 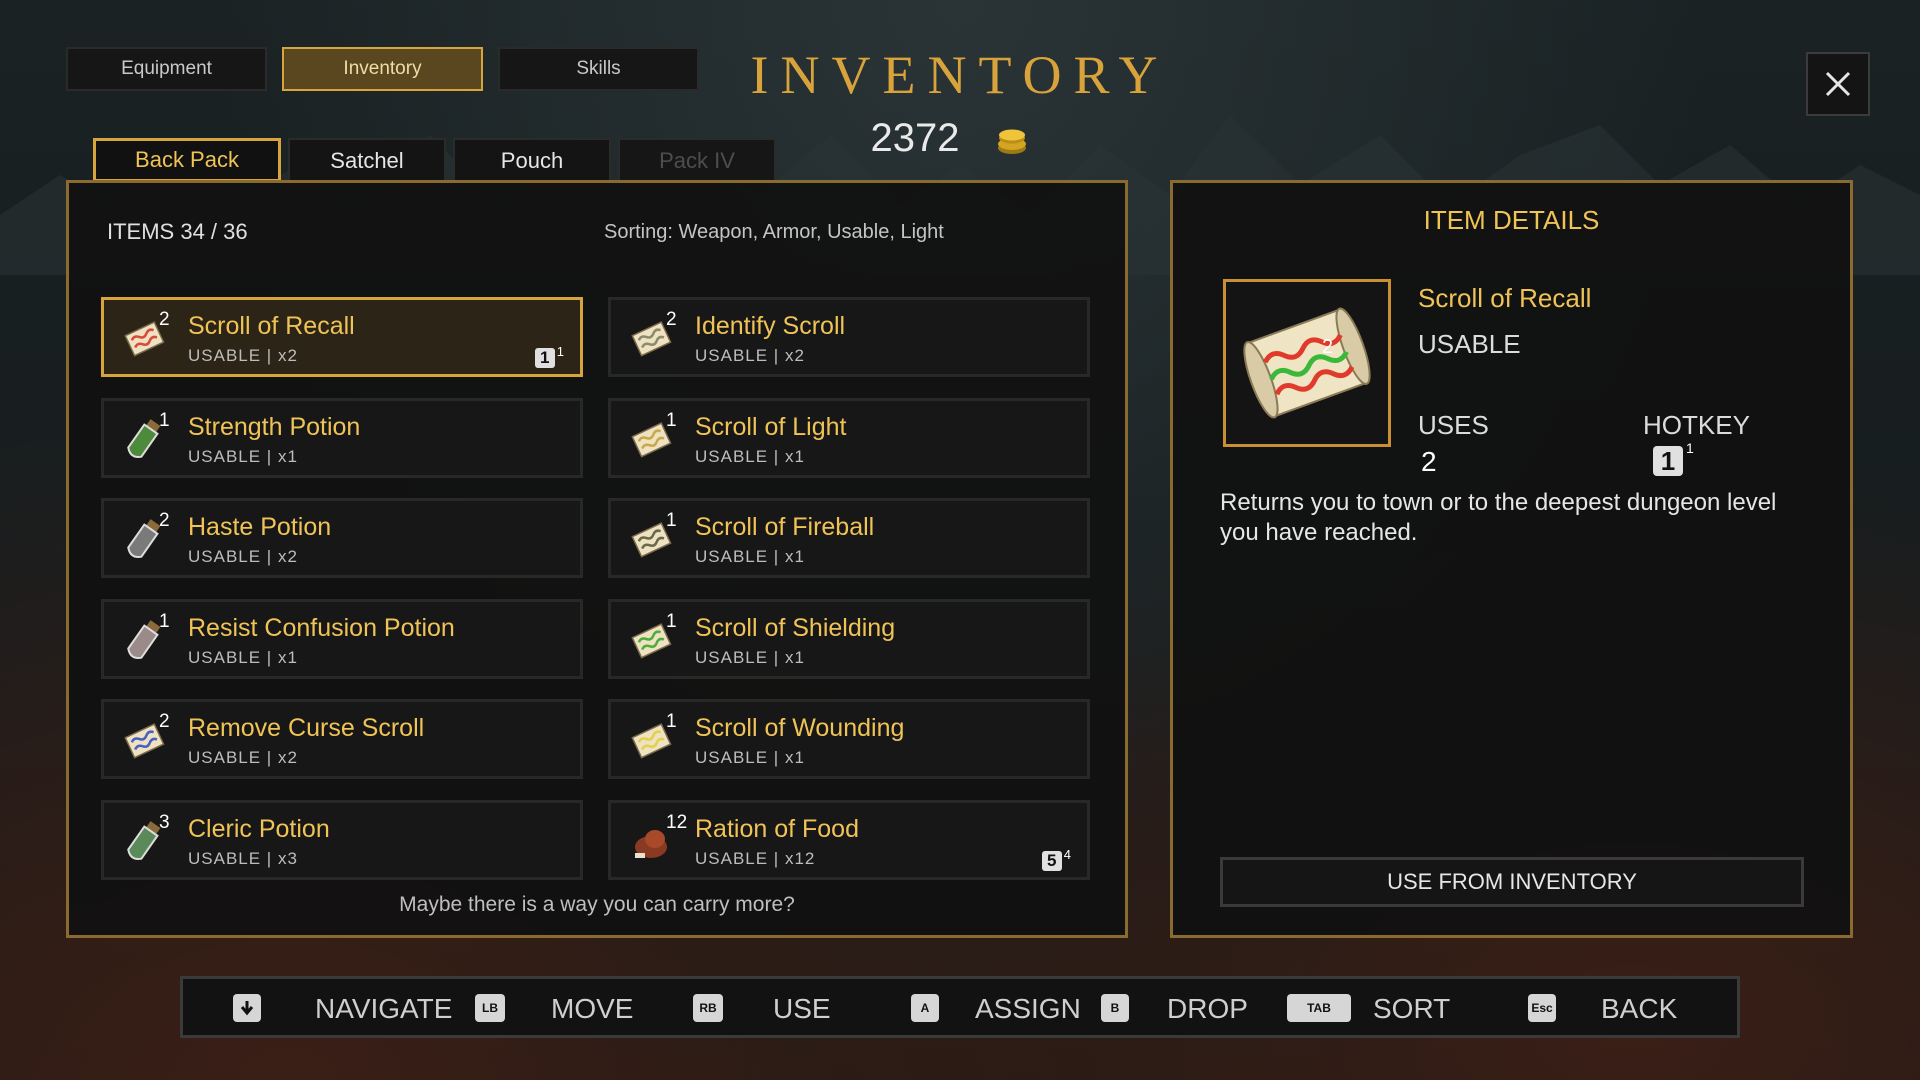 What do you see at coordinates (925, 1008) in the screenshot?
I see `a-button-icon: A` at bounding box center [925, 1008].